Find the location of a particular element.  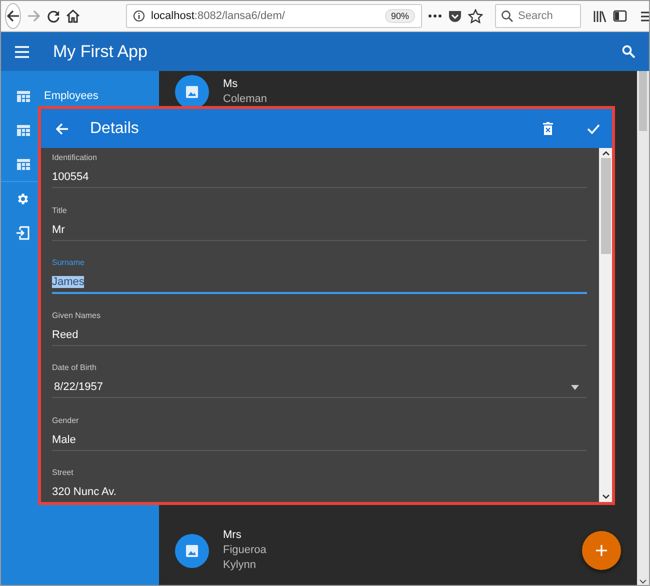

field-label: Gender is located at coordinates (66, 420).